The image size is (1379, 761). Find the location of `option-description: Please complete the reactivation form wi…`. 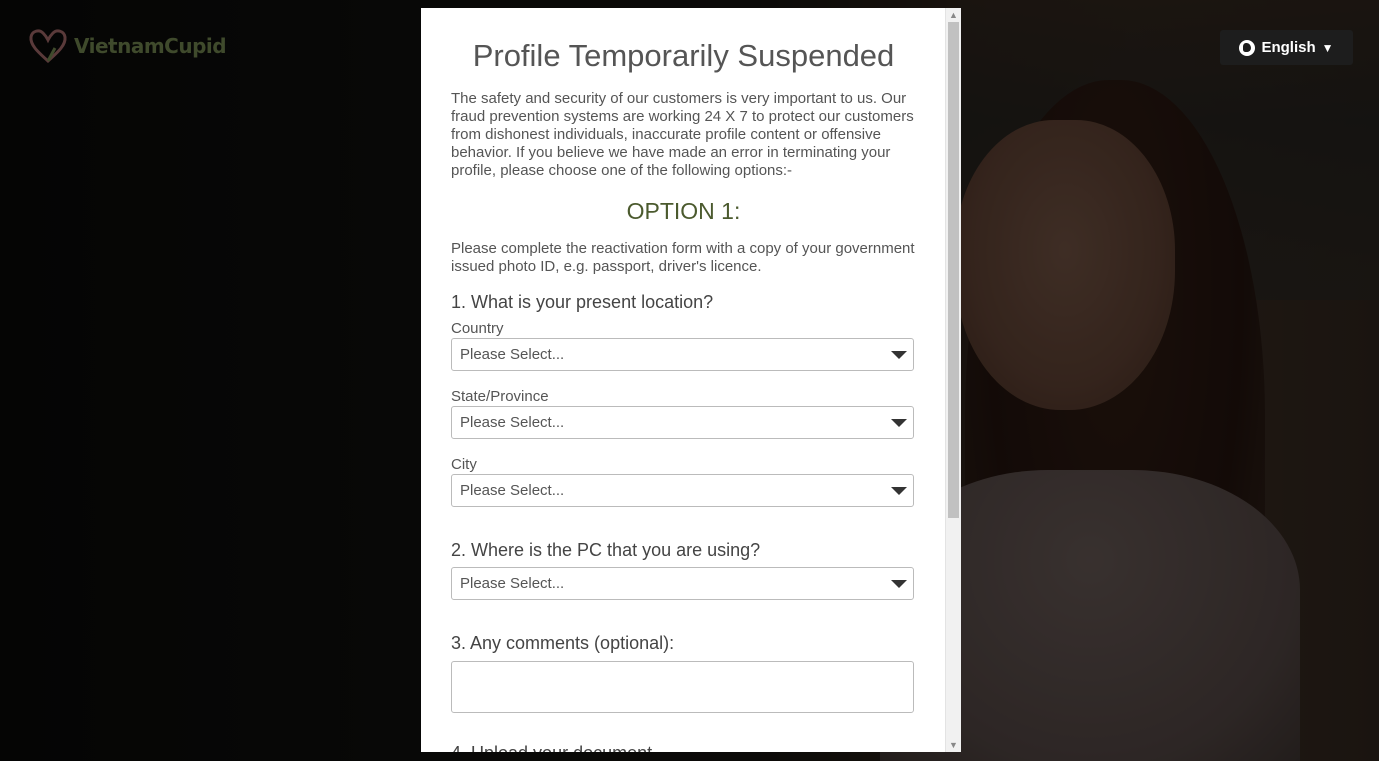

option-description: Please complete the reactivation form wi… is located at coordinates (683, 257).